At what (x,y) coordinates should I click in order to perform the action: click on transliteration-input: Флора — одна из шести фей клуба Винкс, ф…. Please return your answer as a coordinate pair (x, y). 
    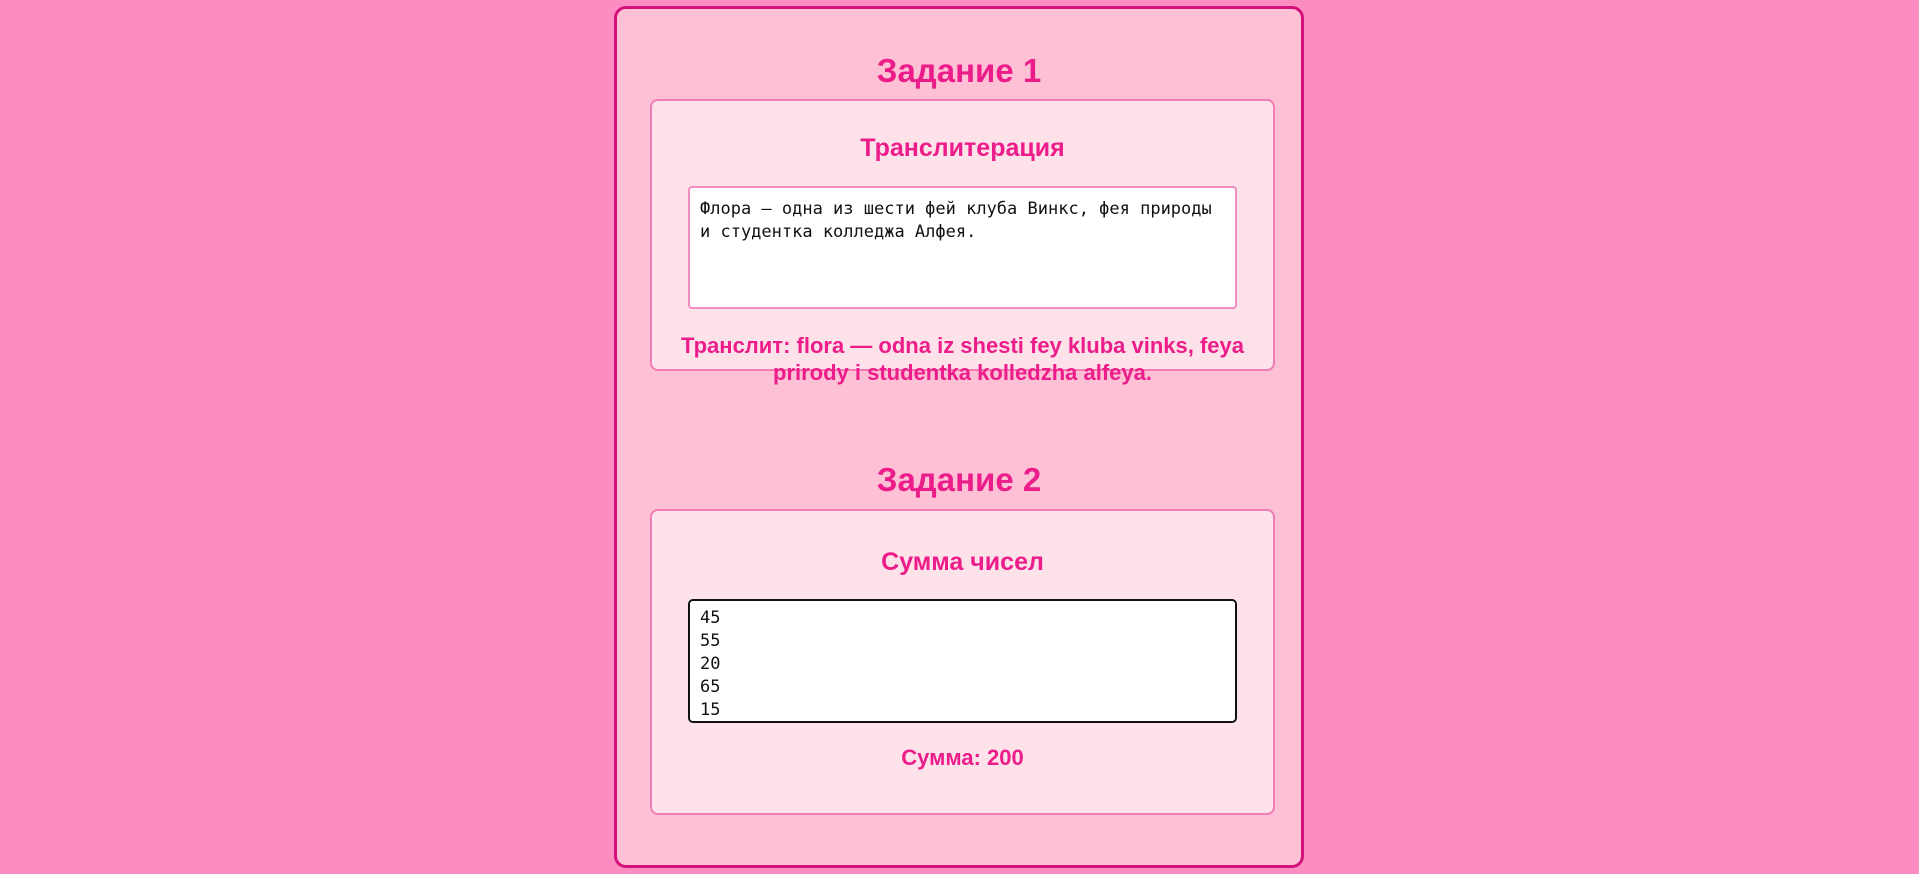
    Looking at the image, I should click on (962, 247).